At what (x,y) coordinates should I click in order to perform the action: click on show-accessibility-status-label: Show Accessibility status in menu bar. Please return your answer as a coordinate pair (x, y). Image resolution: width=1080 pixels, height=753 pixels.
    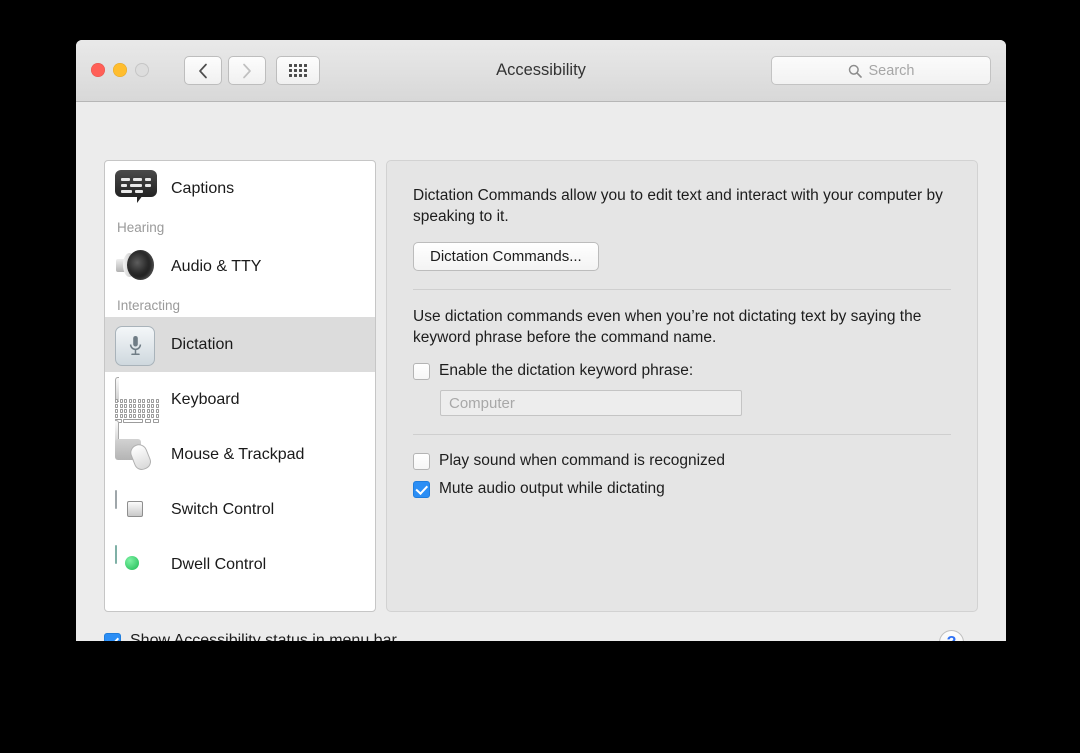
    Looking at the image, I should click on (263, 636).